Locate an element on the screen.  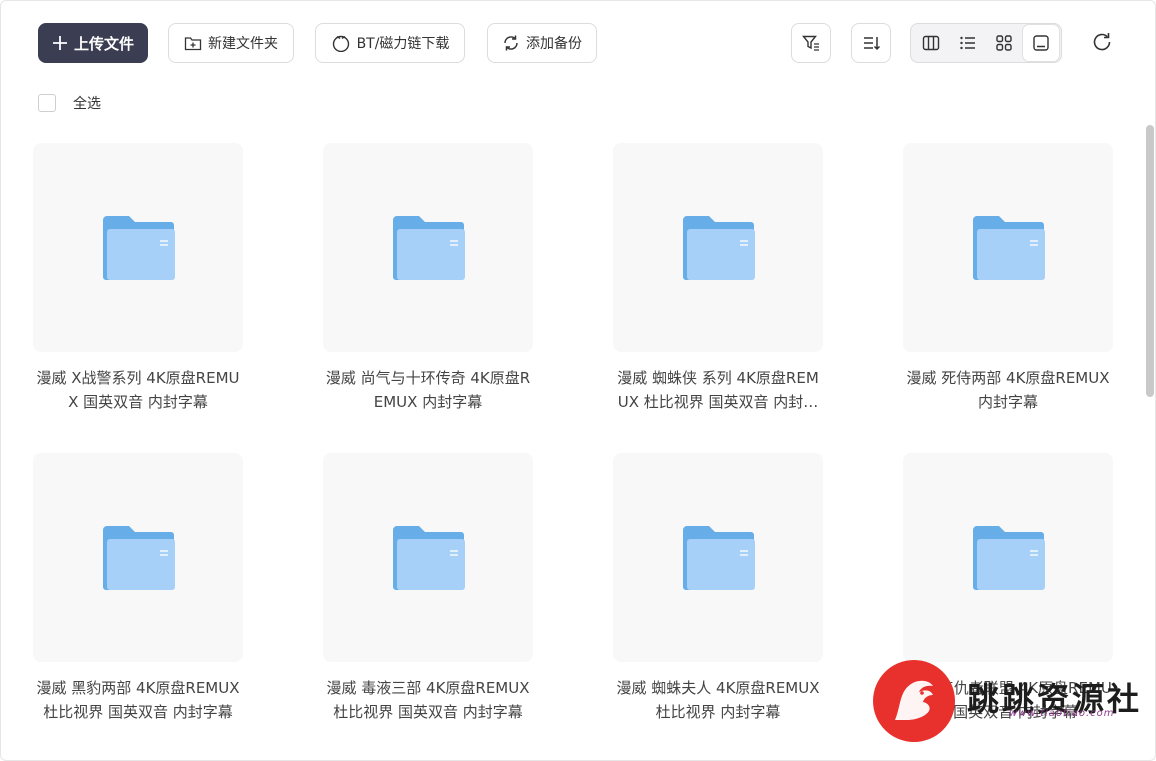
add-backup-button: 添加备份 is located at coordinates (542, 43).